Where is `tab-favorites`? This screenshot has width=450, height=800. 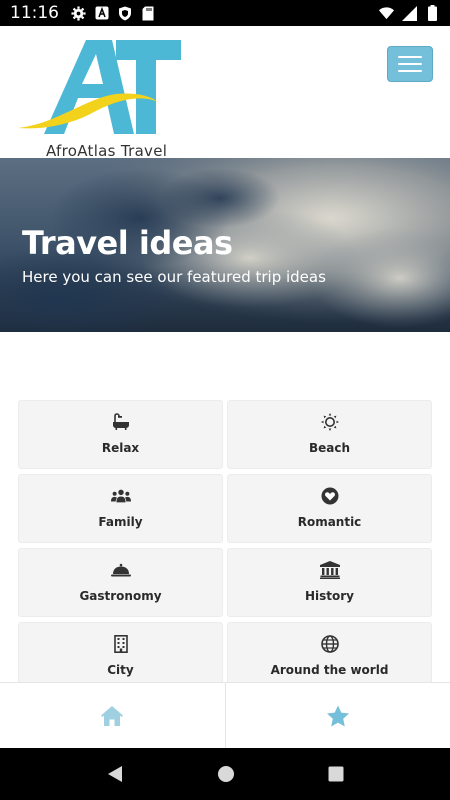 tab-favorites is located at coordinates (337, 716).